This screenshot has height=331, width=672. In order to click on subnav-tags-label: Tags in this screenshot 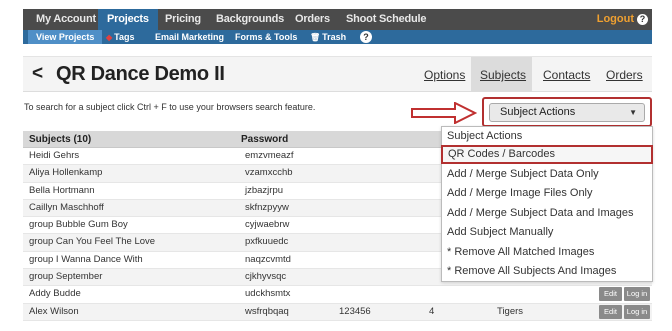, I will do `click(124, 37)`.